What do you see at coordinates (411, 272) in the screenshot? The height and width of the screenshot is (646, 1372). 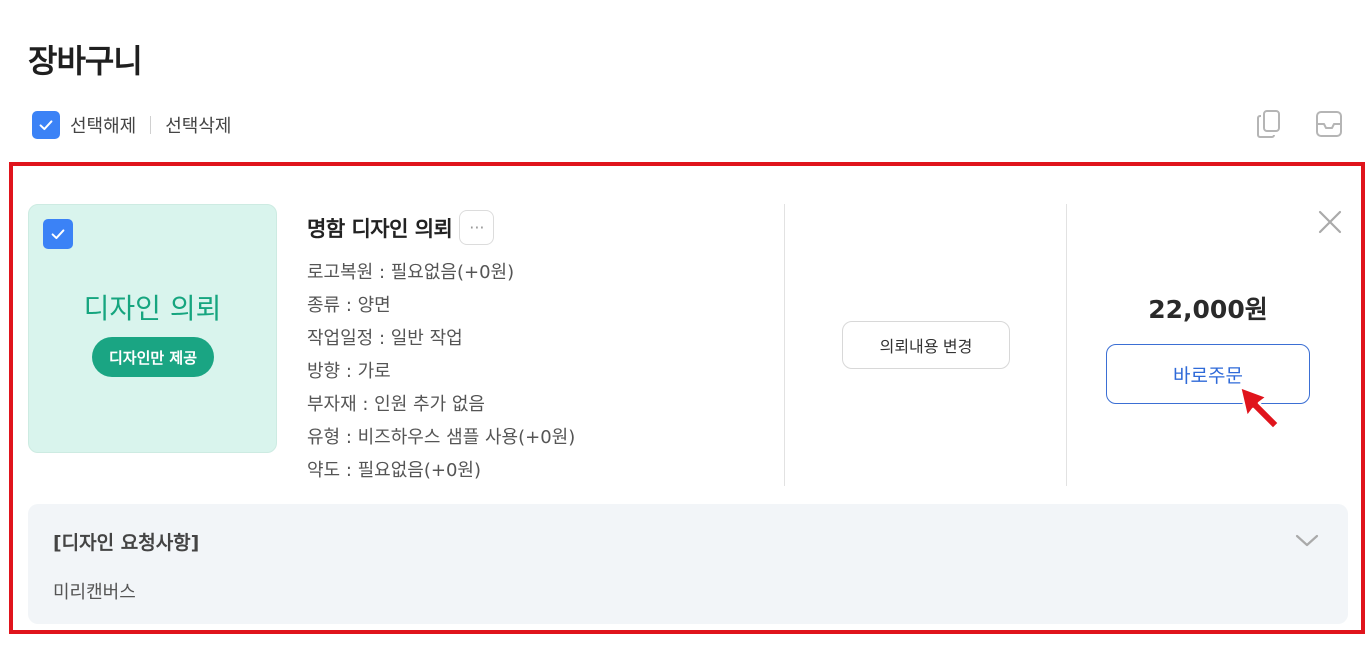 I see `option-item: 로고복원 : 필요없음(+0원)` at bounding box center [411, 272].